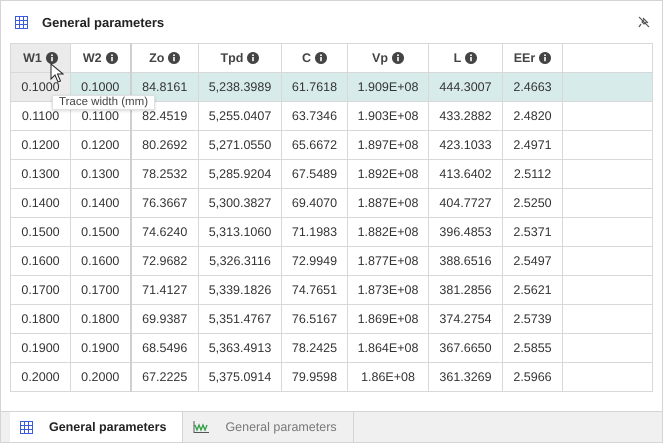 This screenshot has height=443, width=663. Describe the element at coordinates (164, 348) in the screenshot. I see `table-cell: 68.5496` at that location.